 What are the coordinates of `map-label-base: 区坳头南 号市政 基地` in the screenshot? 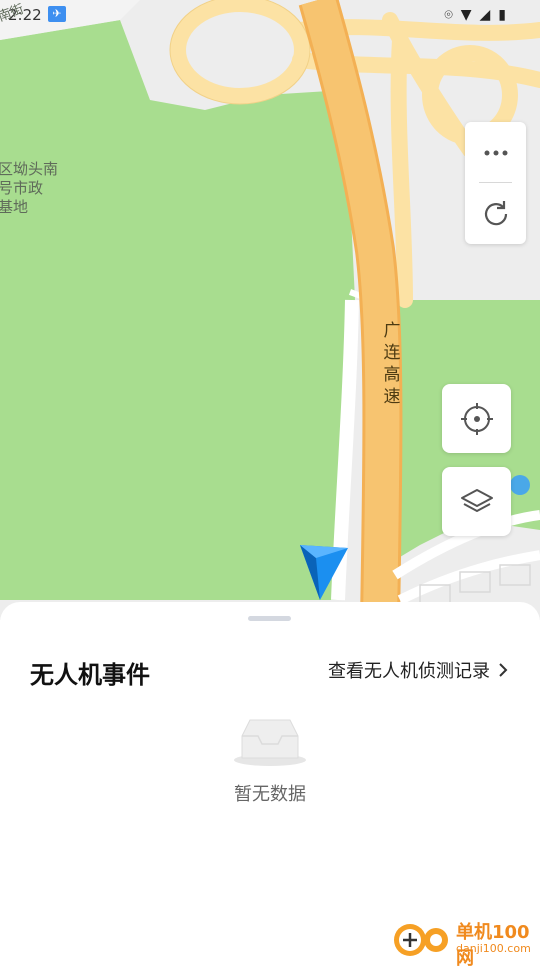 It's located at (29, 188).